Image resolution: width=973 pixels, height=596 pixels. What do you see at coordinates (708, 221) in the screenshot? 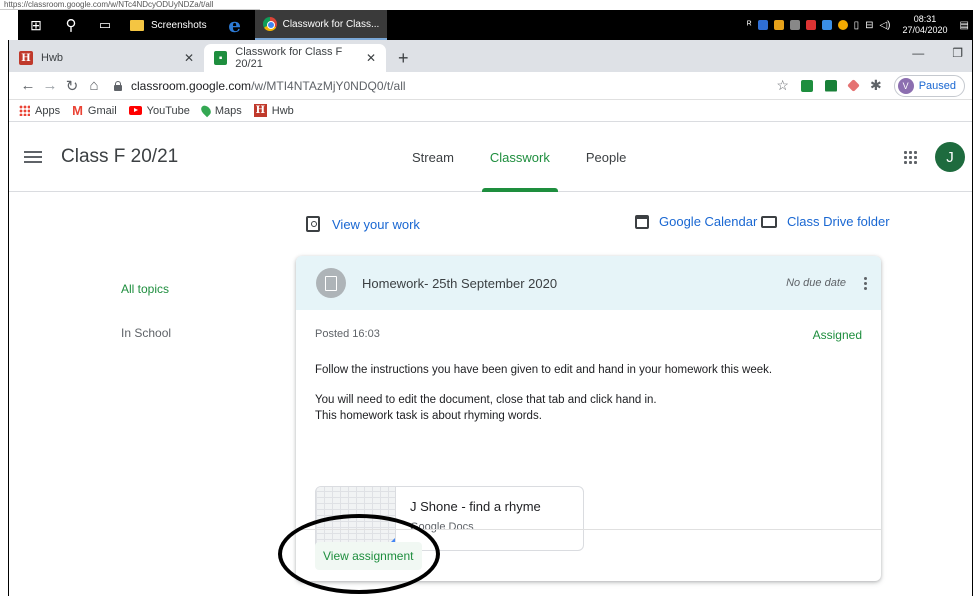
I see `google-calendar-label: Google Calendar` at bounding box center [708, 221].